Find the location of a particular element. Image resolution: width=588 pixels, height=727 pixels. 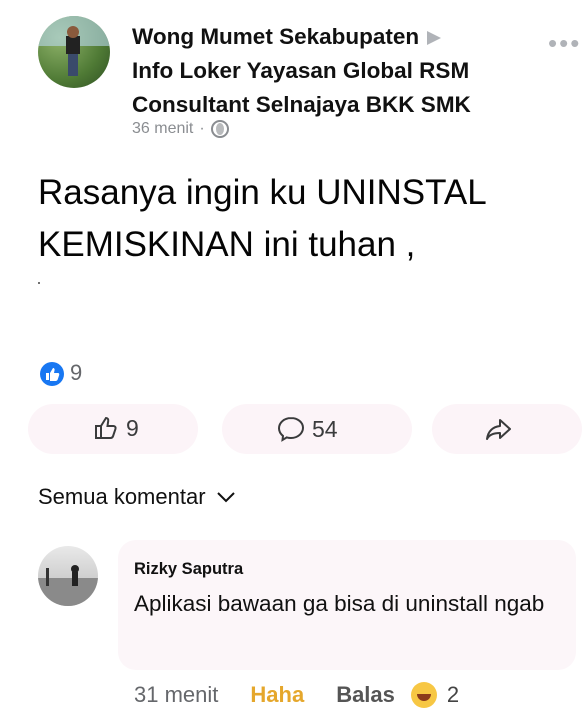

sort-label: Semua komentar is located at coordinates (122, 496).